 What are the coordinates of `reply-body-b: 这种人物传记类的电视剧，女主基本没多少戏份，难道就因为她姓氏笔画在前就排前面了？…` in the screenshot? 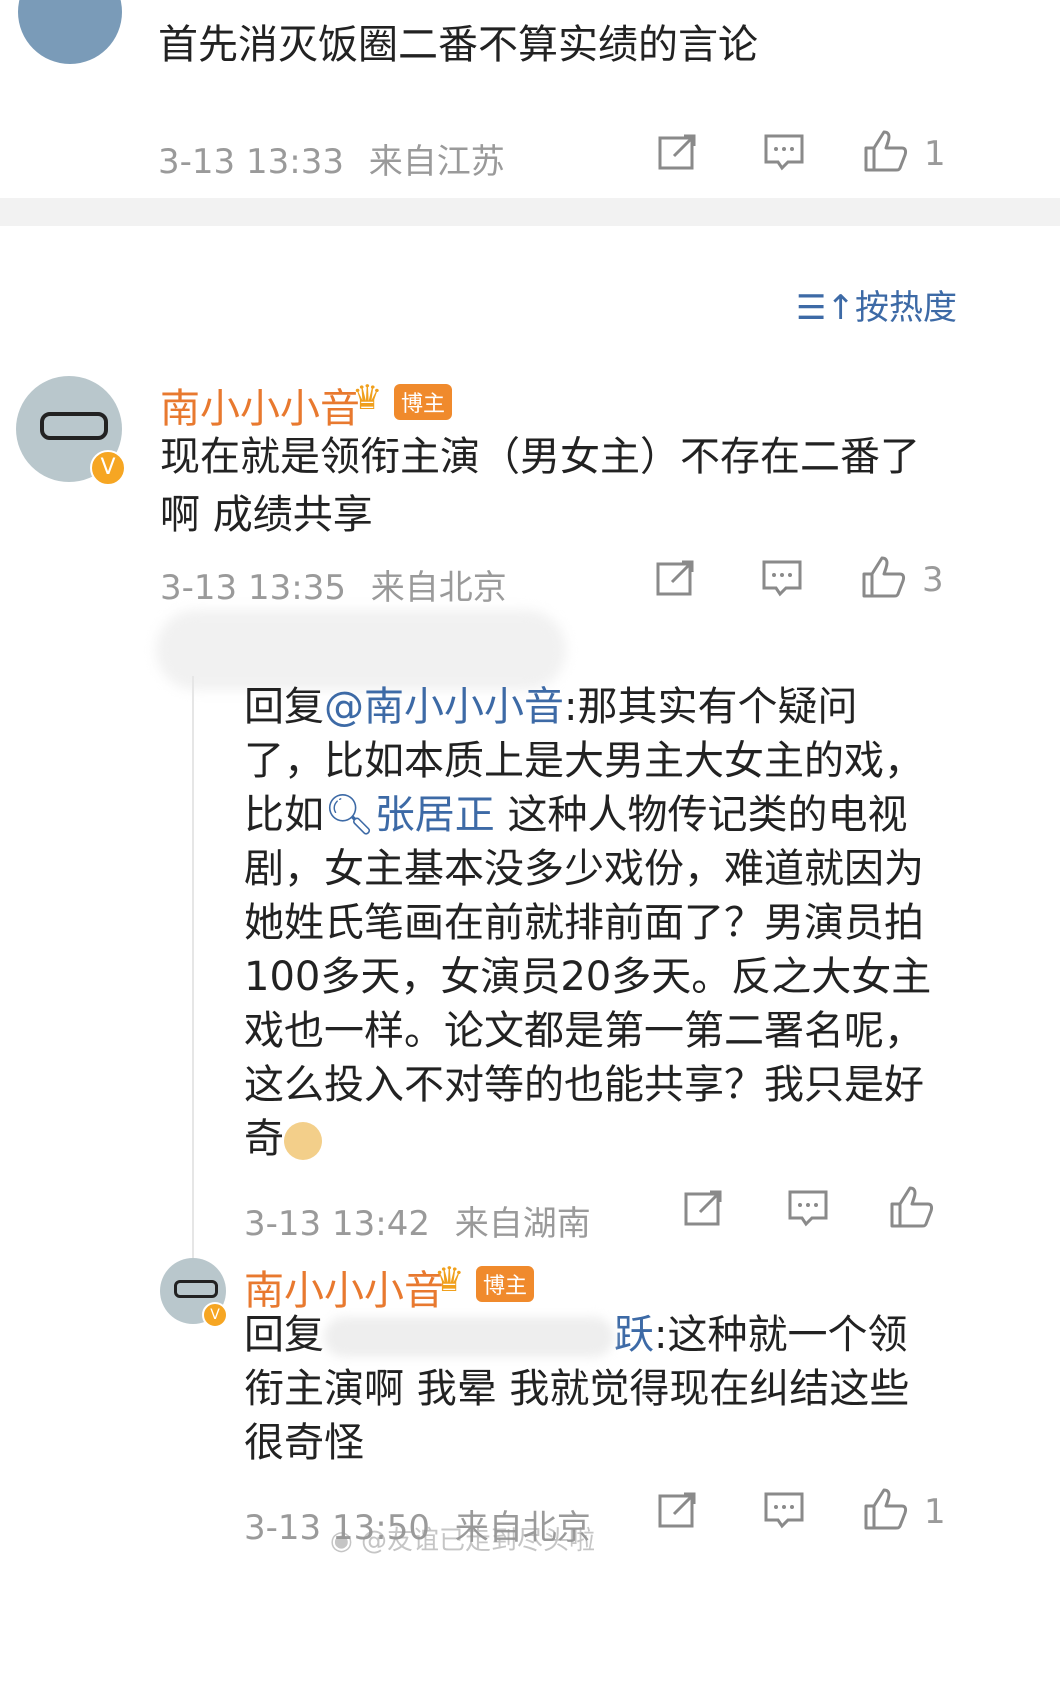 It's located at (588, 977).